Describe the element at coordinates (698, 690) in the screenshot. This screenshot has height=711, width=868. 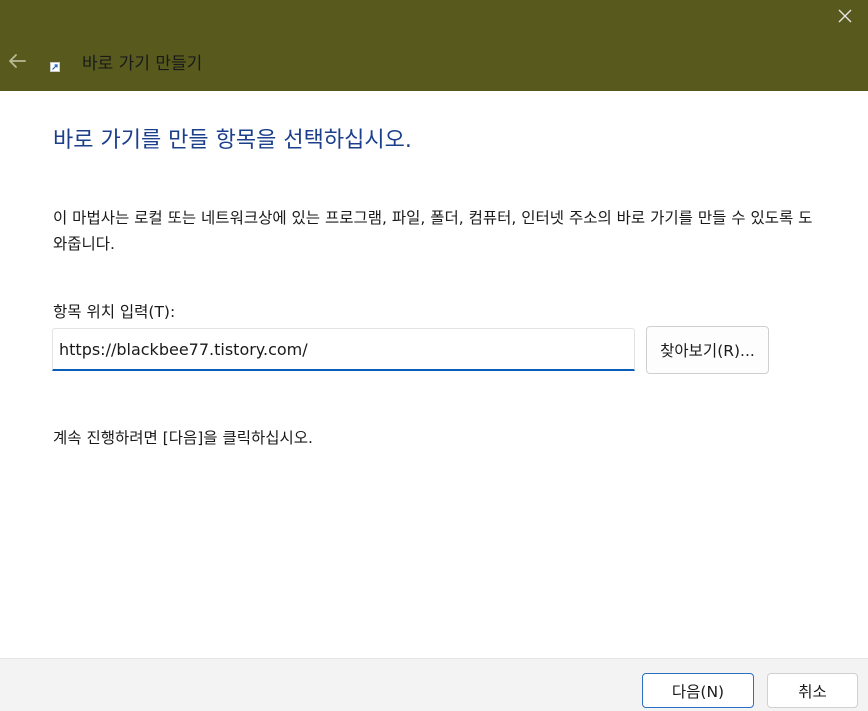
I see `next-button: 다음(N)` at that location.